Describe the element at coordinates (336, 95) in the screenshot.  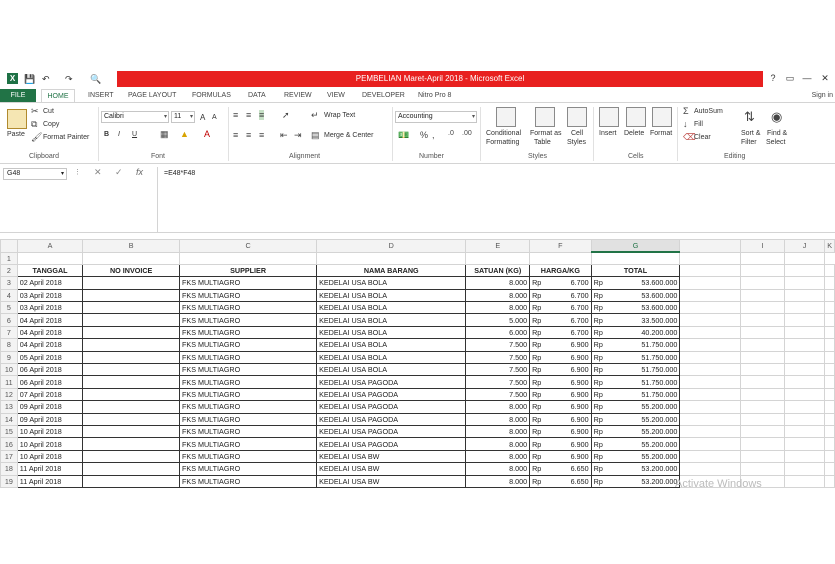
I see `tab-view: VIEW` at that location.